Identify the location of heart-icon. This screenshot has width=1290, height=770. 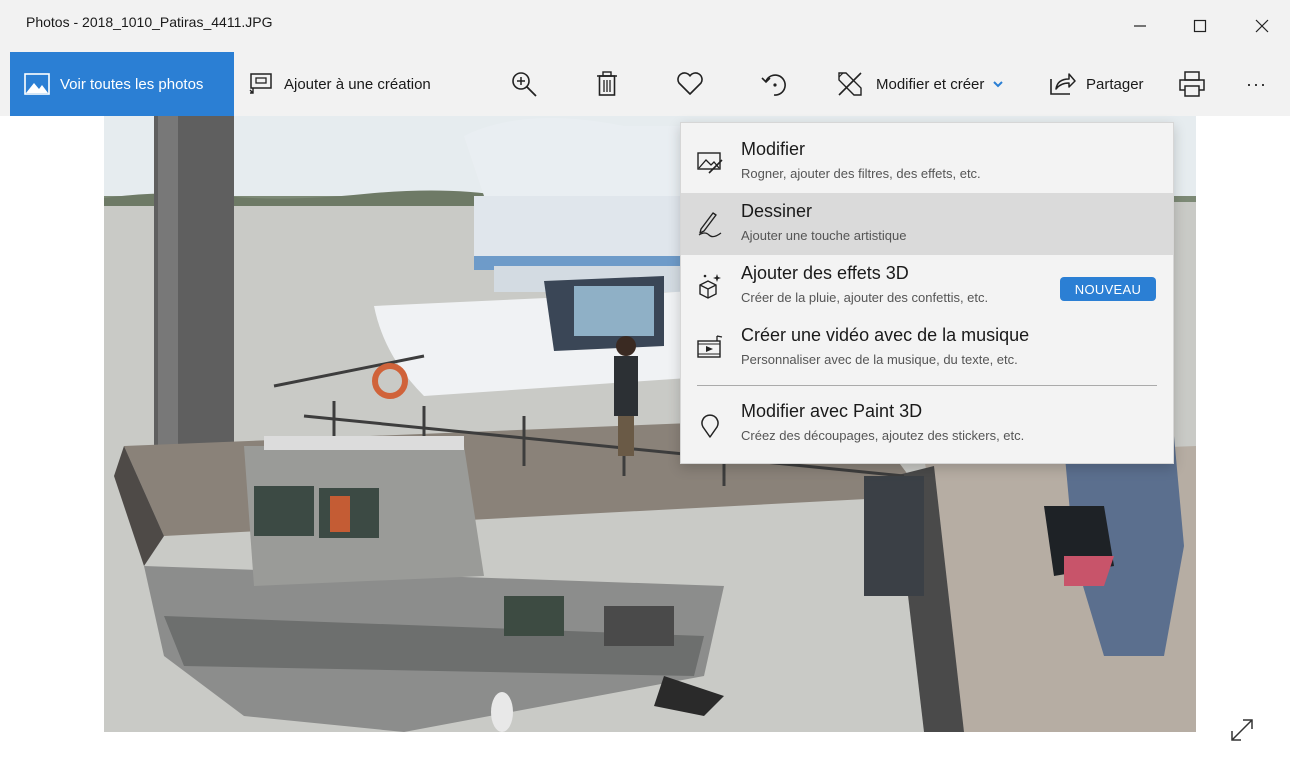
(690, 83).